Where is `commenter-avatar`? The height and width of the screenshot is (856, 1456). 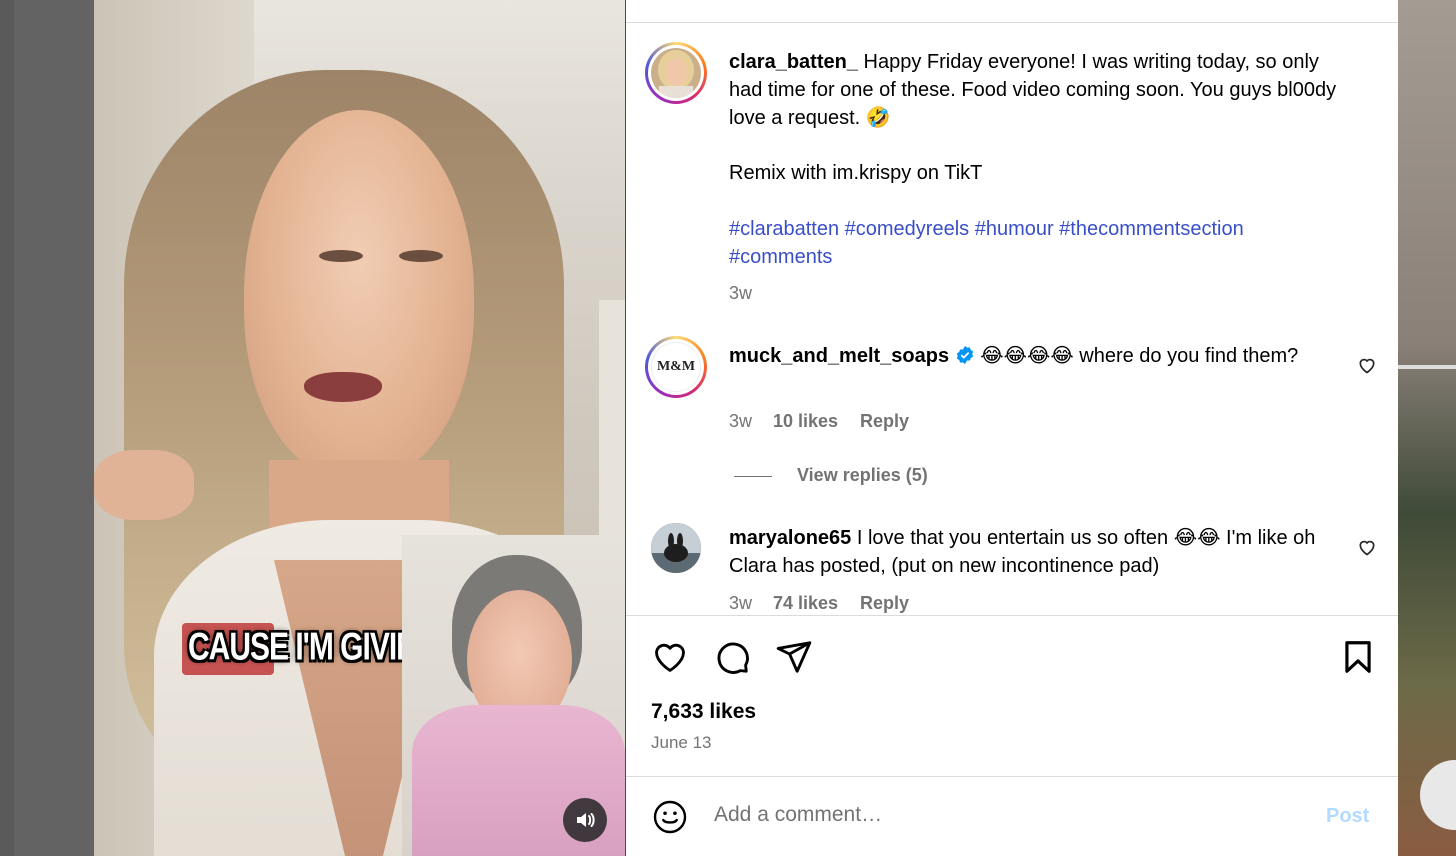 commenter-avatar is located at coordinates (676, 548).